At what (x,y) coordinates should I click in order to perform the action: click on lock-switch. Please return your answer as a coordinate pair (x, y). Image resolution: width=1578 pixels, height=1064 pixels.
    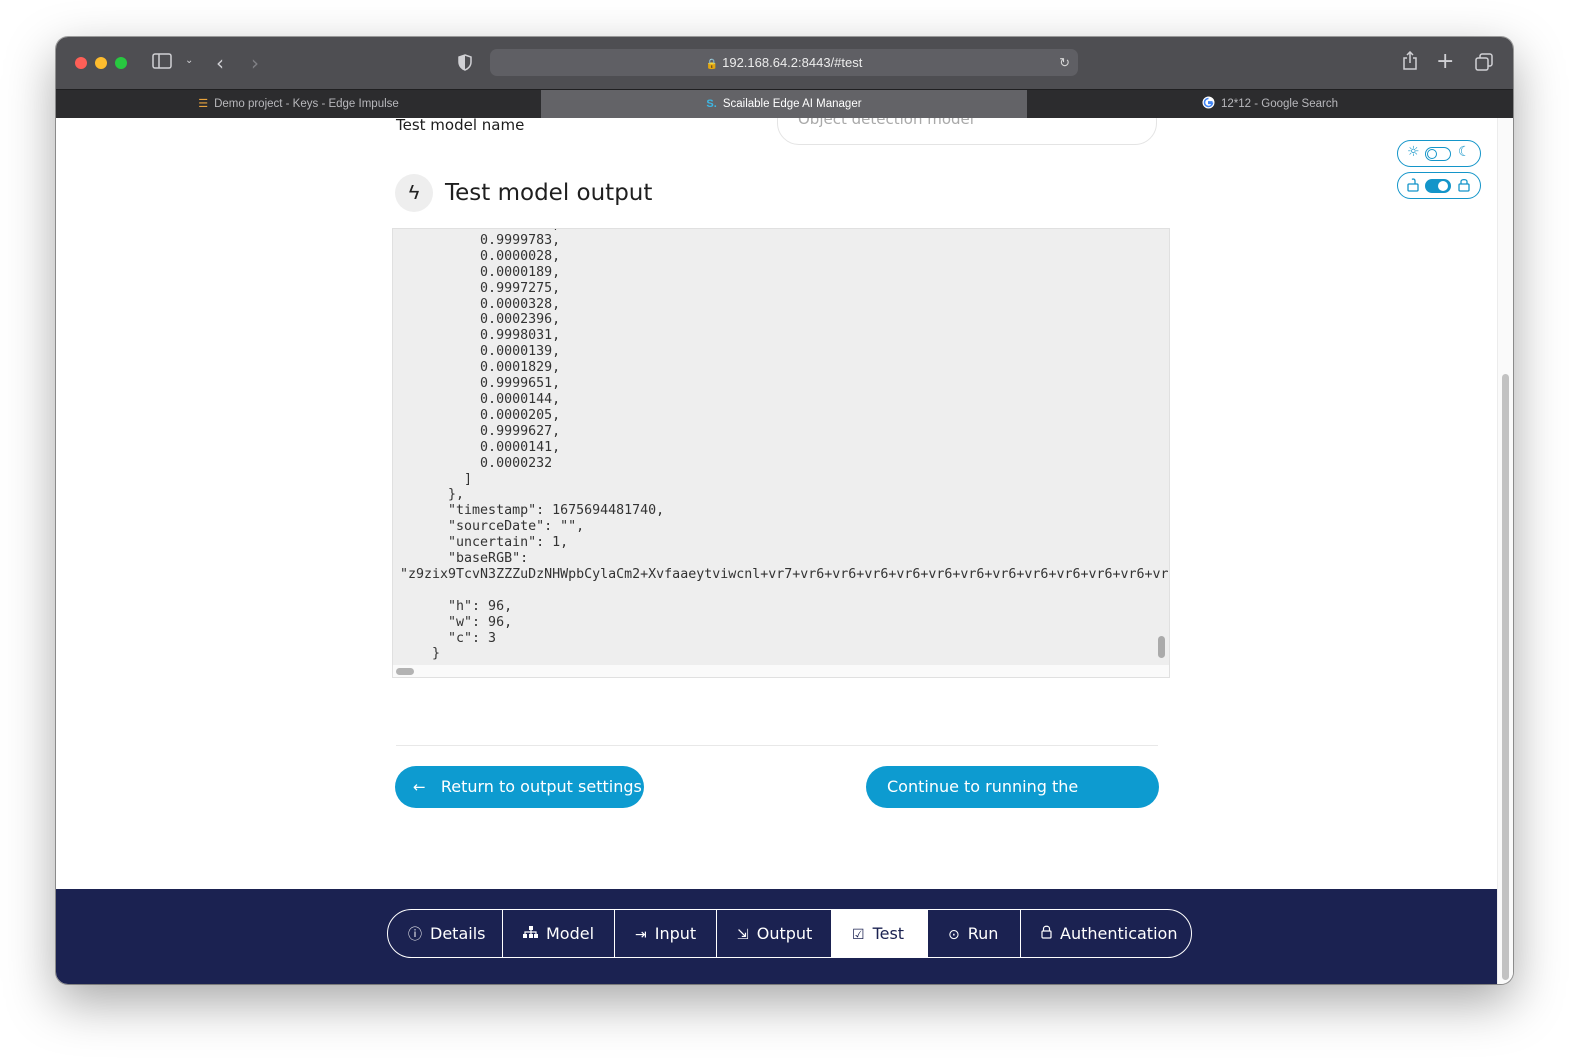
    Looking at the image, I should click on (1438, 186).